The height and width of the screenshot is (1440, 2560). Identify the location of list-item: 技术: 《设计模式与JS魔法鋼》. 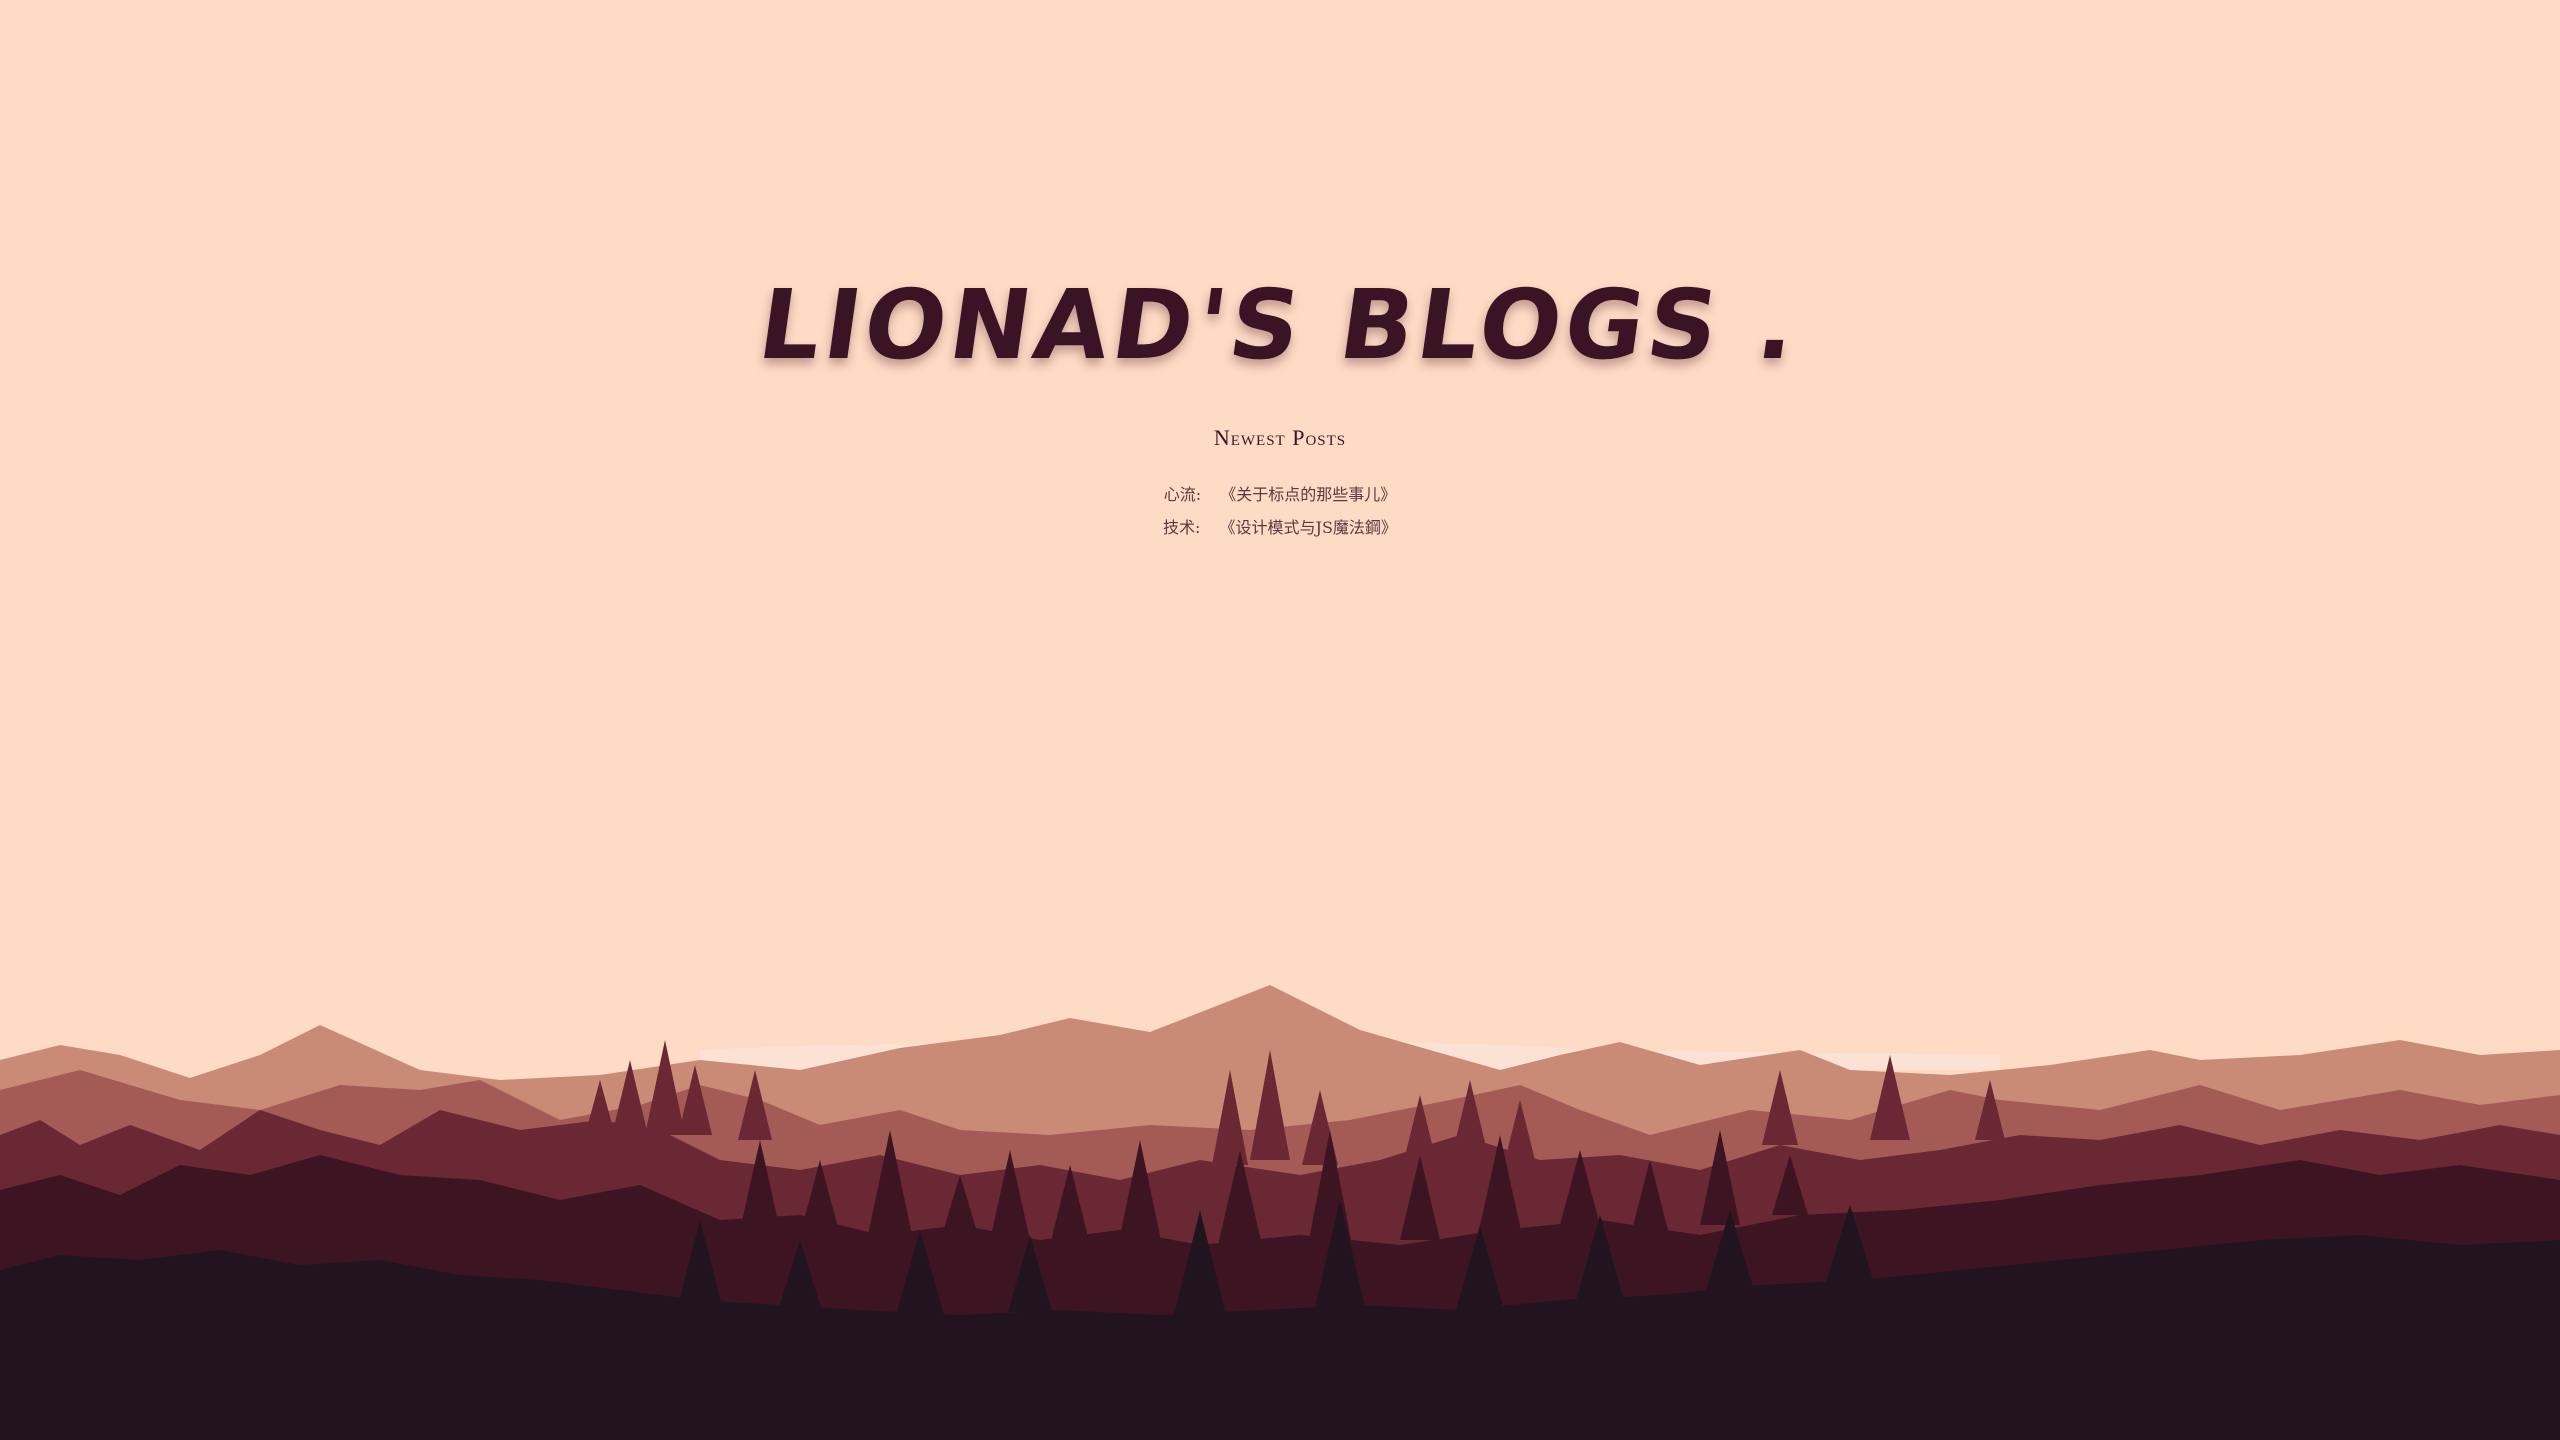
(1280, 527).